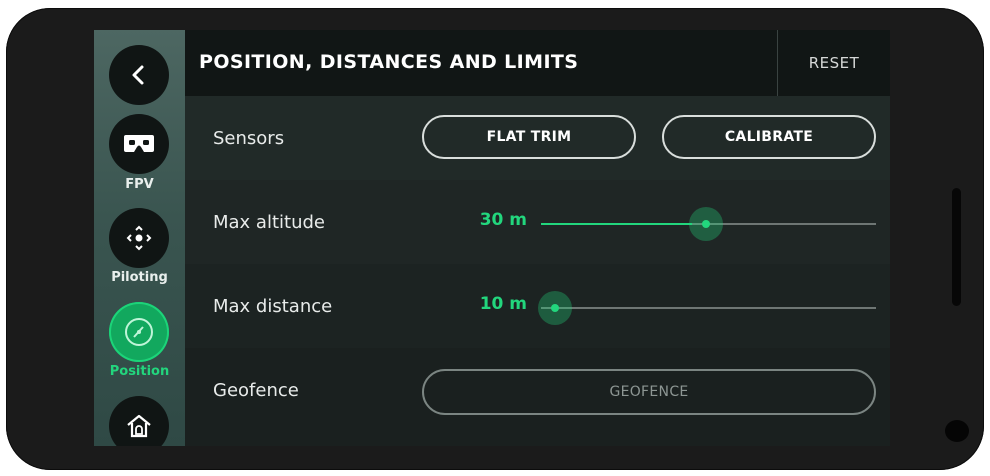 This screenshot has height=476, width=990. I want to click on settings-header: POSITION, DISTANCES AND LIMITS RESET, so click(537, 63).